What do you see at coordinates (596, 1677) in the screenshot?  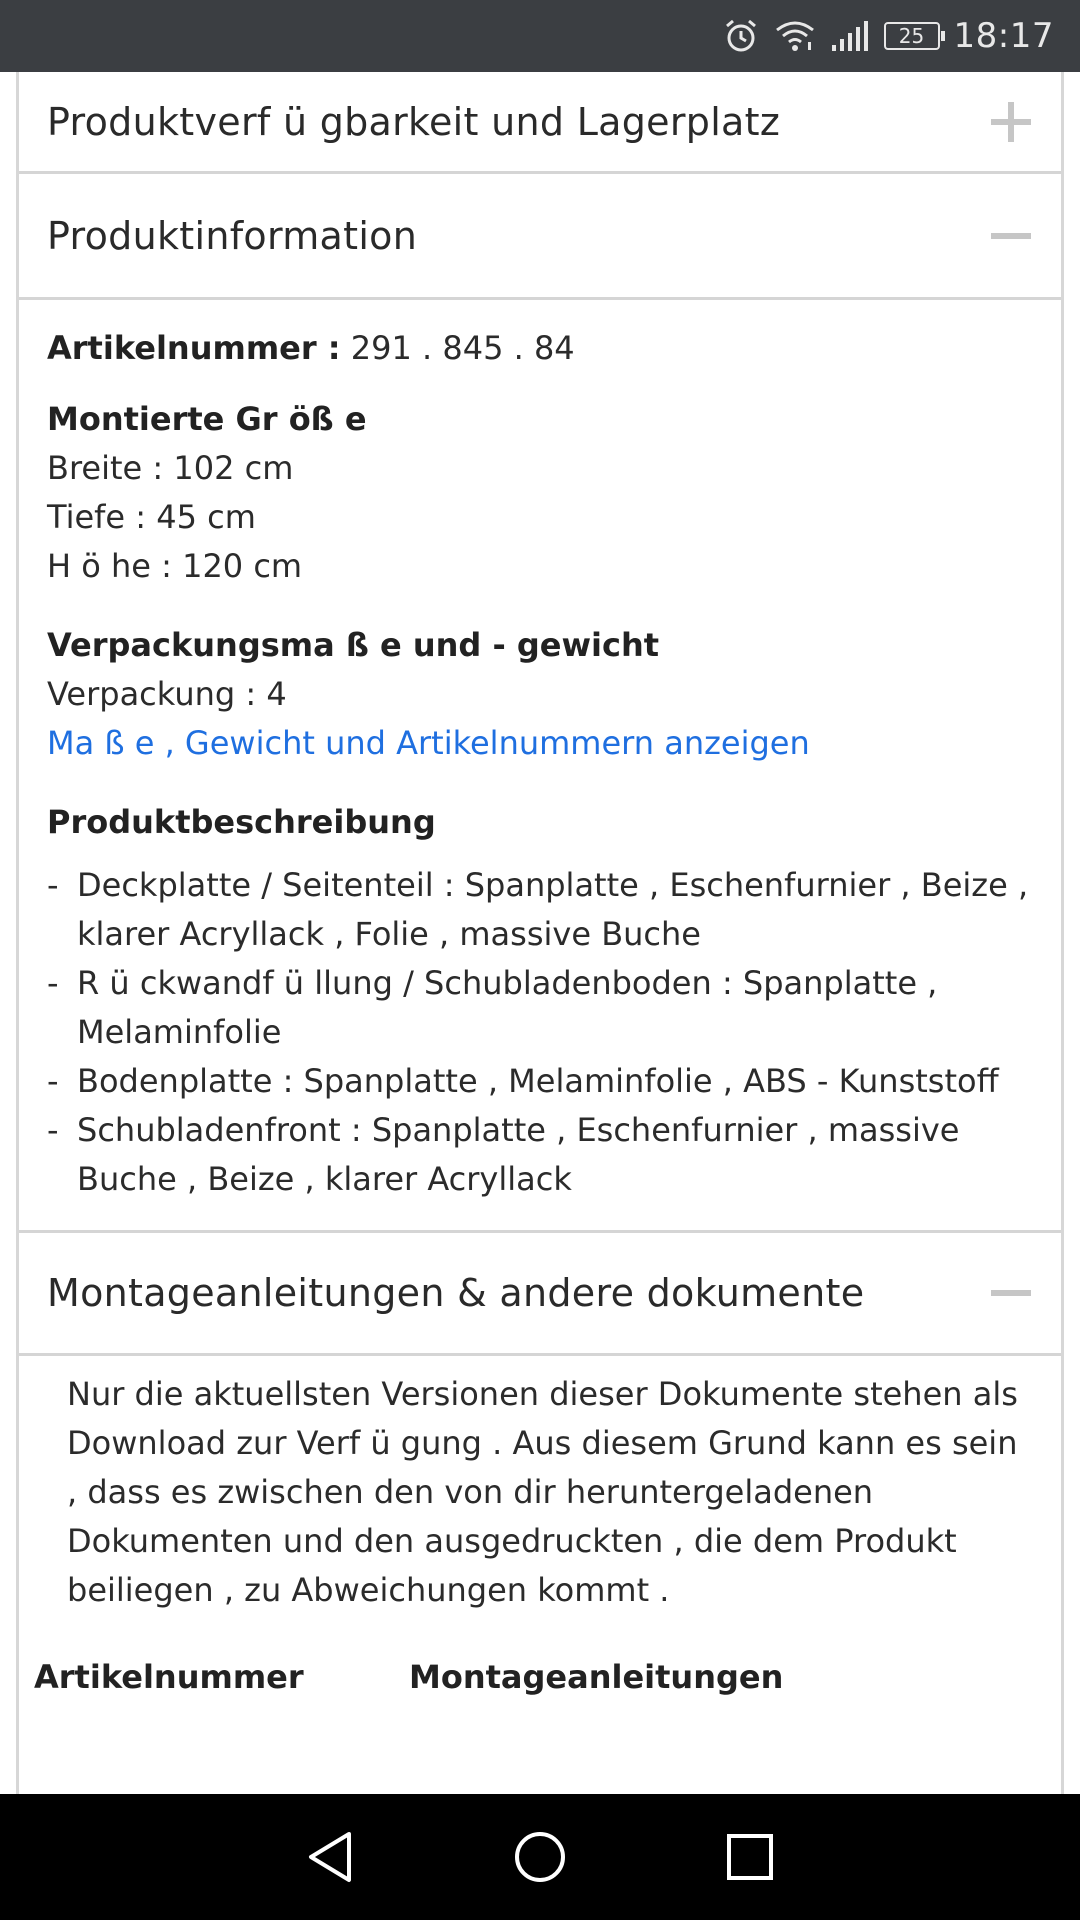 I see `column-assembly-instructions: Montageanleitungen` at bounding box center [596, 1677].